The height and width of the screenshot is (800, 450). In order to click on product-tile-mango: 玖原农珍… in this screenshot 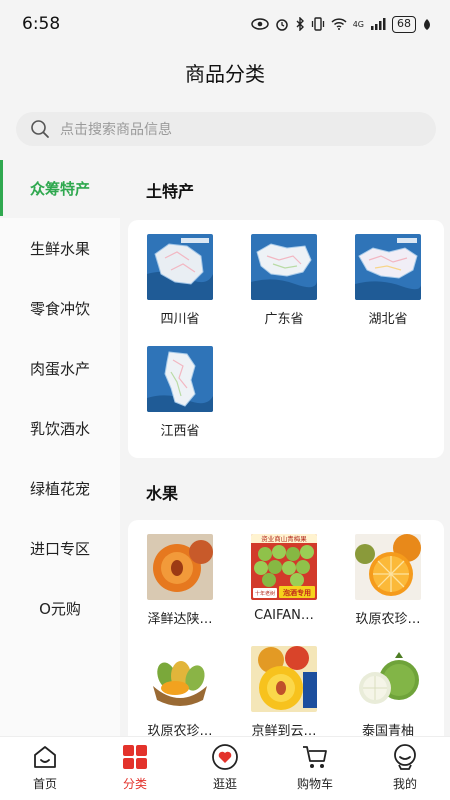, I will do `click(180, 691)`.